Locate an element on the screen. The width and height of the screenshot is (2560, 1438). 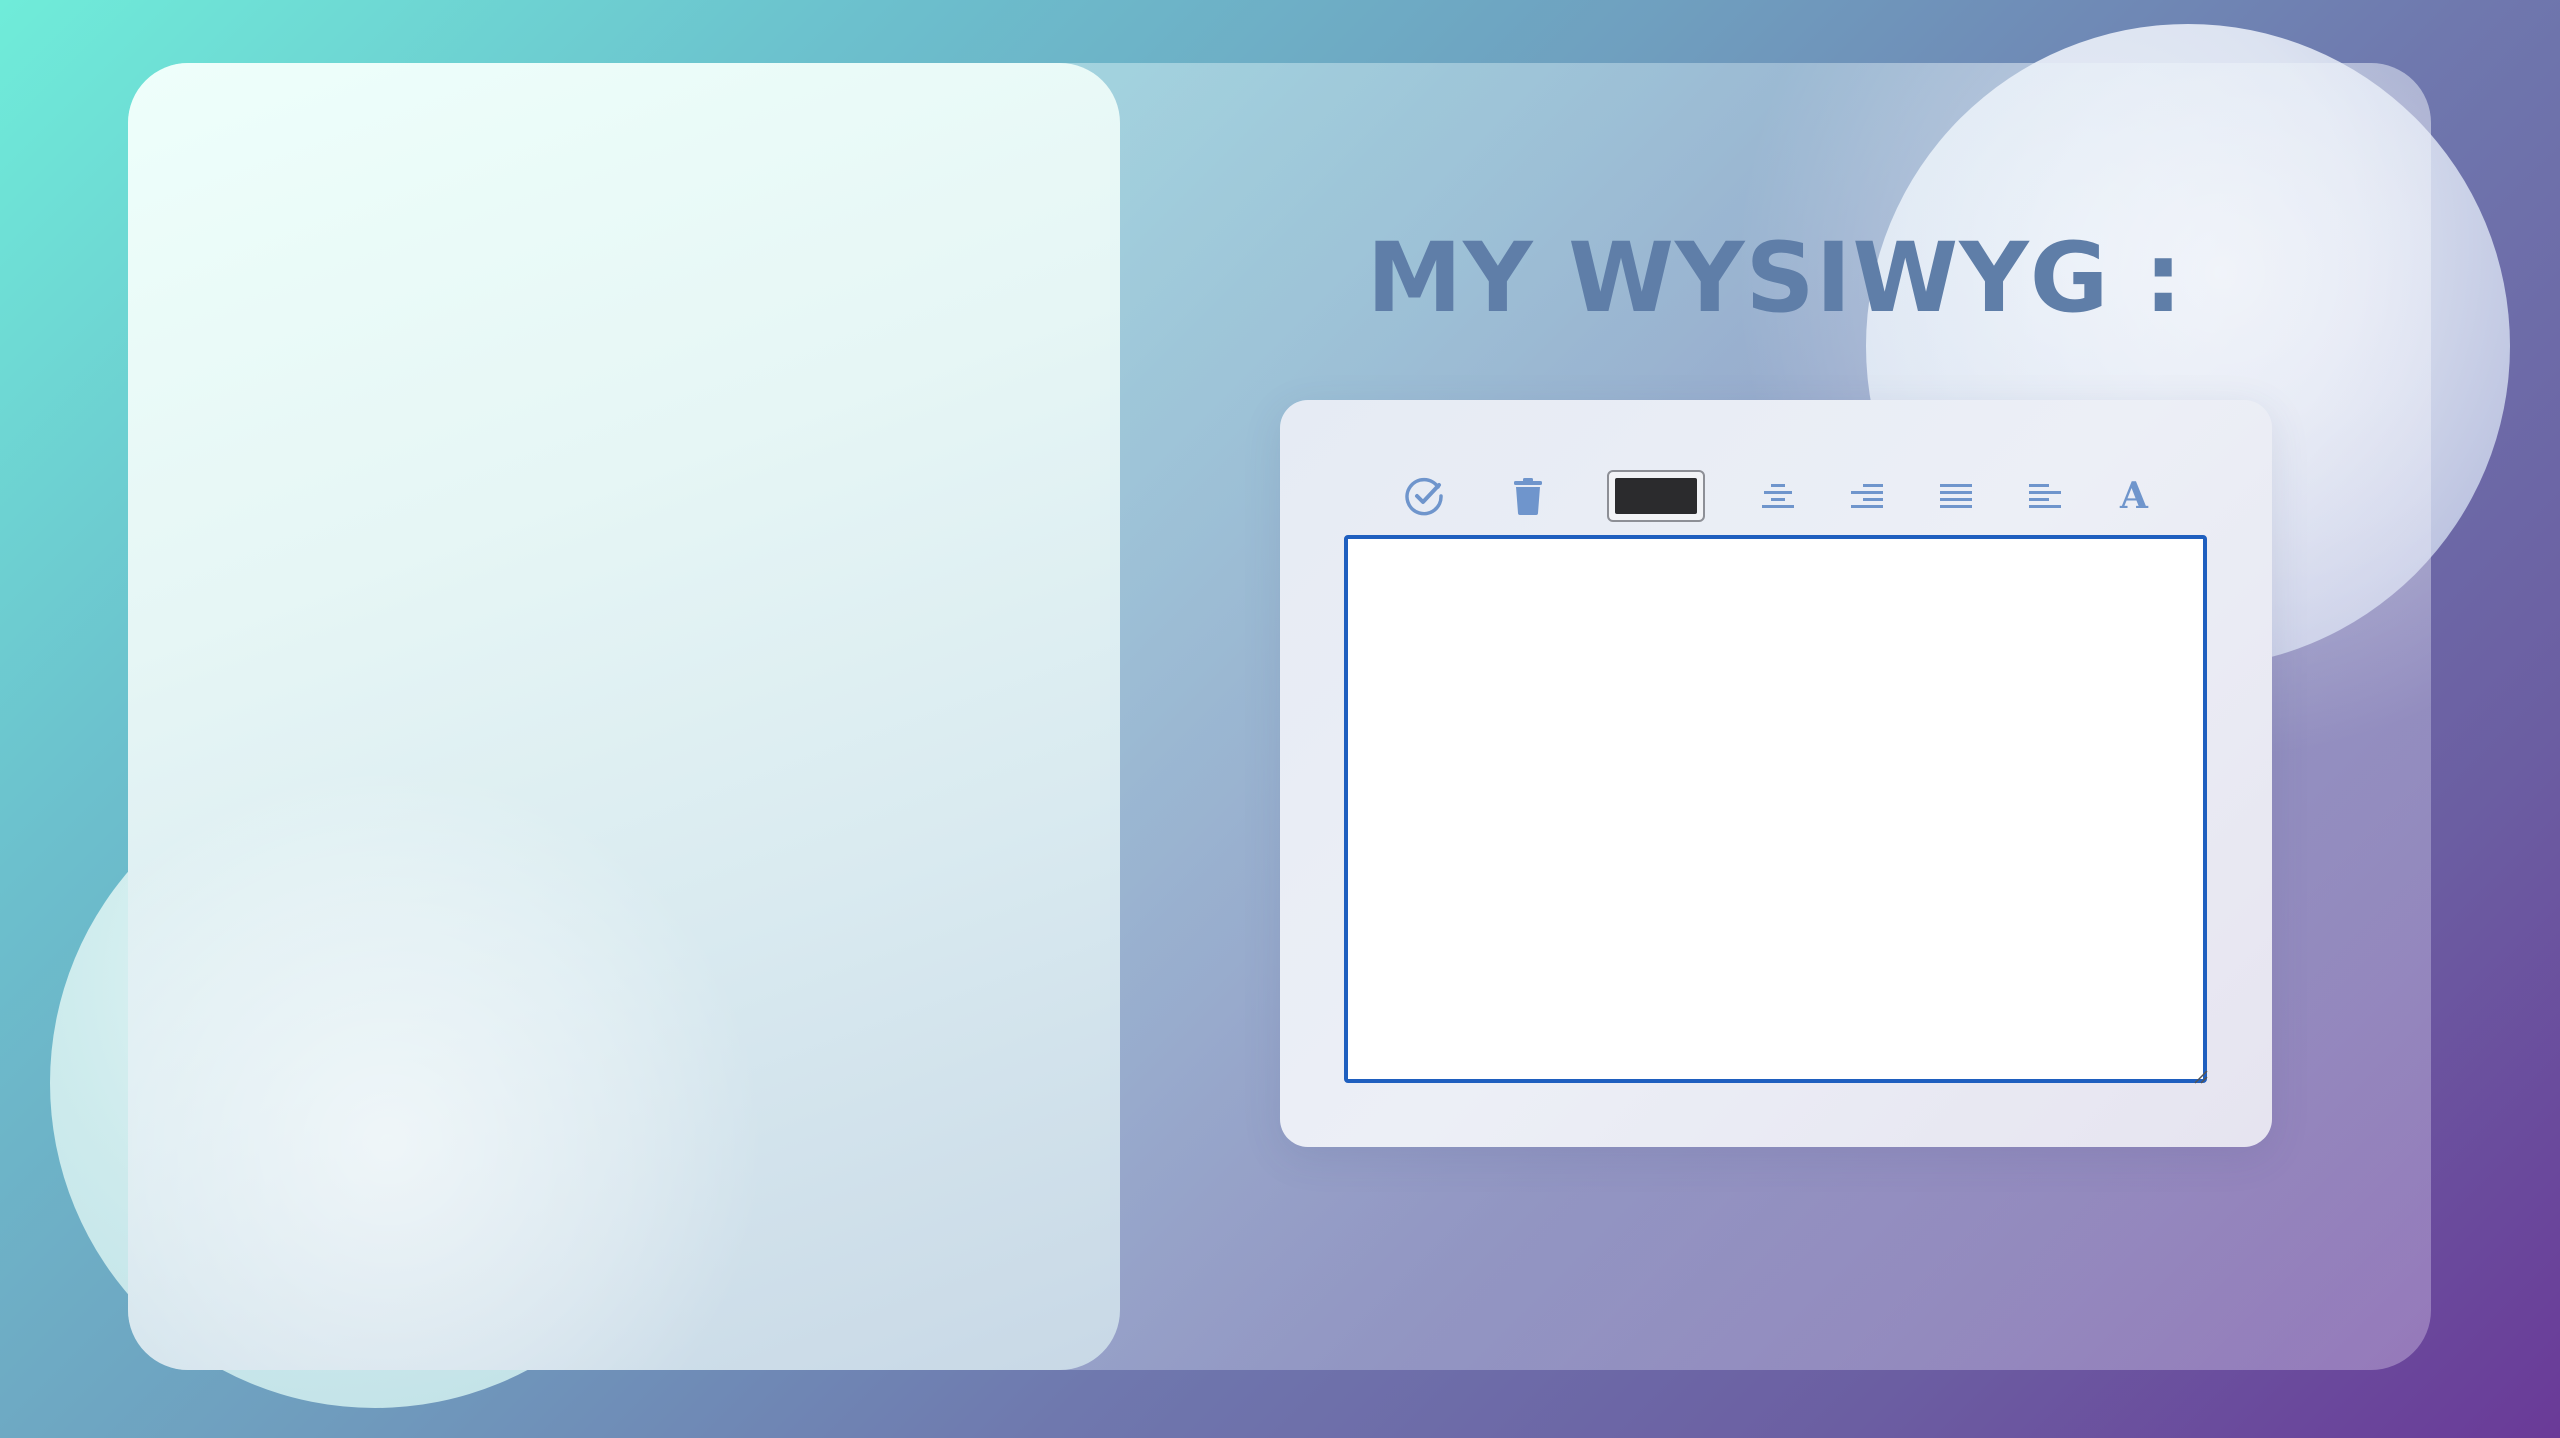
align-left-button is located at coordinates (2045, 496).